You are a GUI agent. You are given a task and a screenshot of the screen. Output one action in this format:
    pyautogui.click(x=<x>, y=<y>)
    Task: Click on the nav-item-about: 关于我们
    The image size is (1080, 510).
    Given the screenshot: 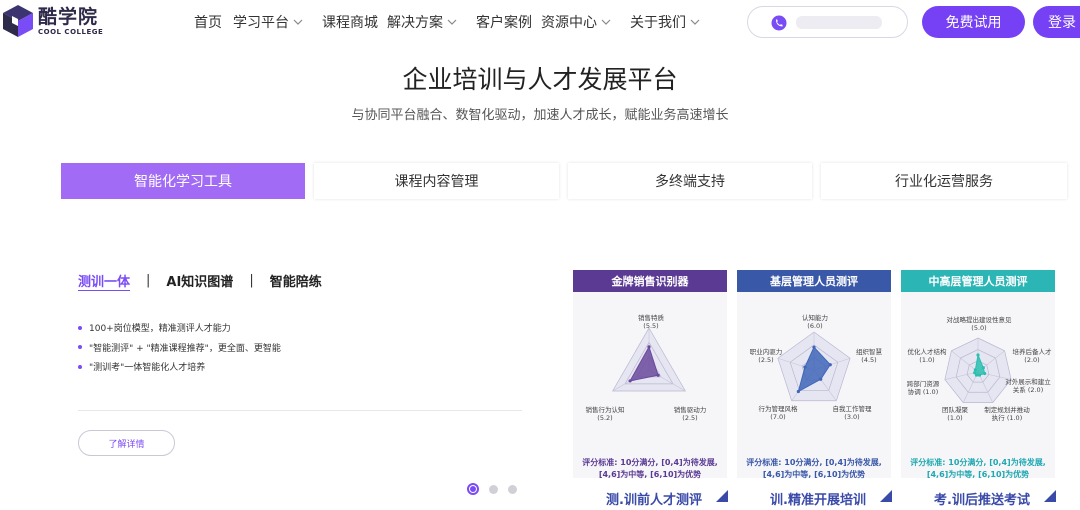 What is the action you would take?
    pyautogui.click(x=665, y=22)
    